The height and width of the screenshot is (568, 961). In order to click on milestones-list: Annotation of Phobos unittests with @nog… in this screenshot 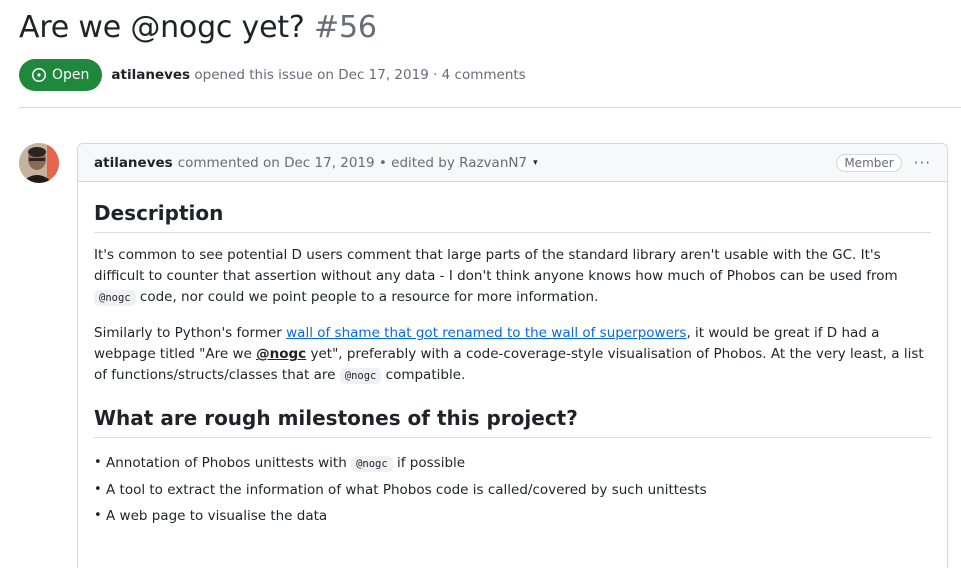, I will do `click(512, 489)`.